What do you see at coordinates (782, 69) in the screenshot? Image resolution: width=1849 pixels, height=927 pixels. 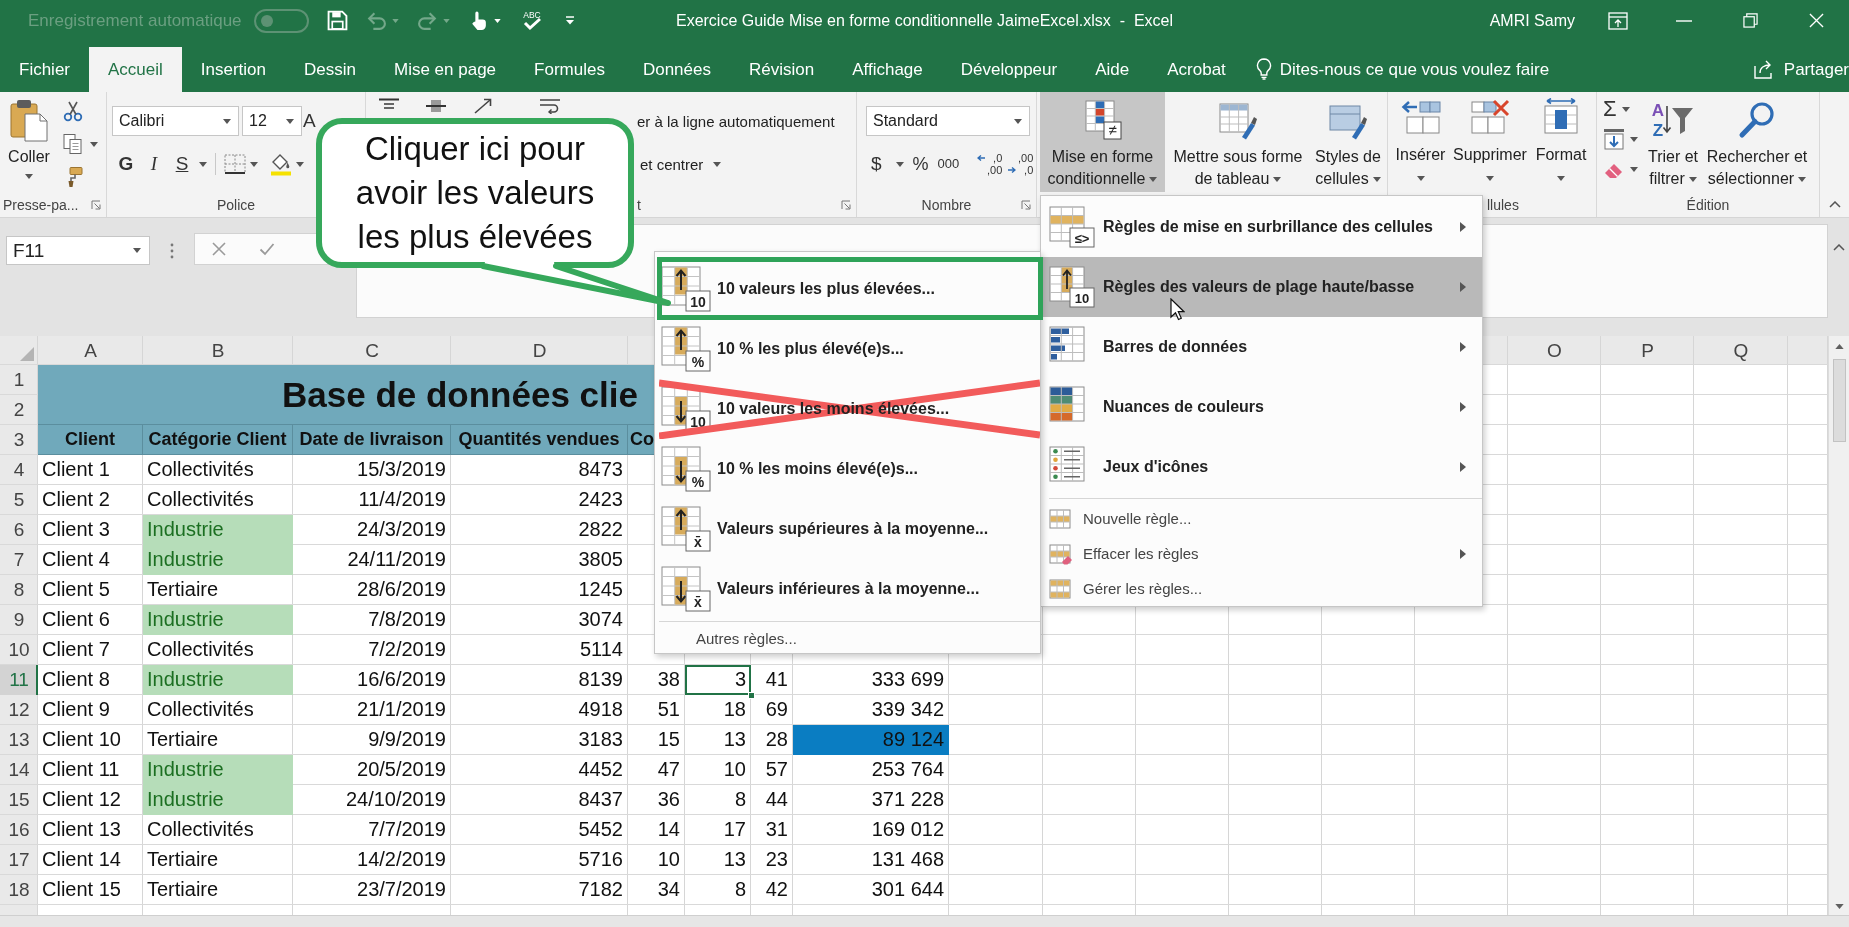 I see `ribbon-tab: Révision` at bounding box center [782, 69].